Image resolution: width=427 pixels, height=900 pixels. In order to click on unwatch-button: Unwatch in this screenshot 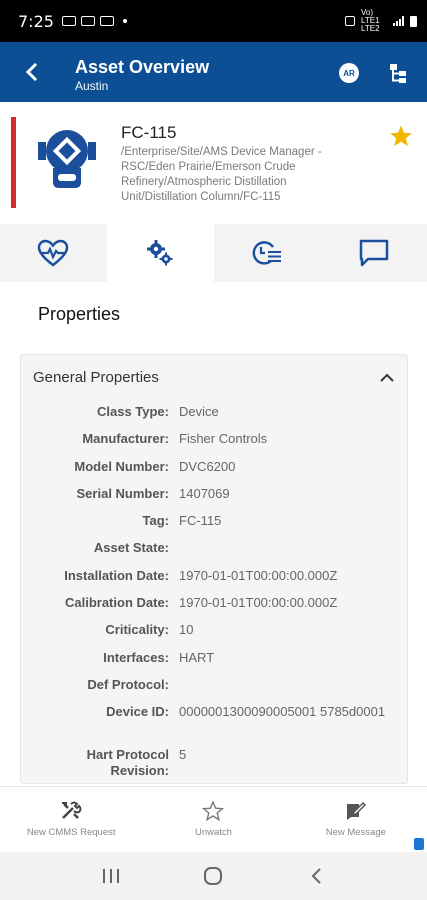, I will do `click(213, 819)`.